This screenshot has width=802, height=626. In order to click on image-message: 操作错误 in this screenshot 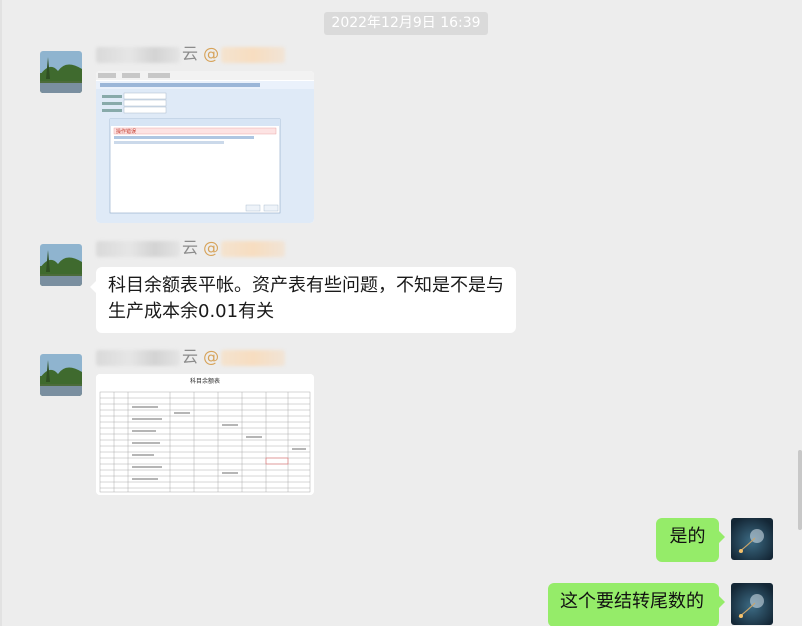, I will do `click(205, 147)`.